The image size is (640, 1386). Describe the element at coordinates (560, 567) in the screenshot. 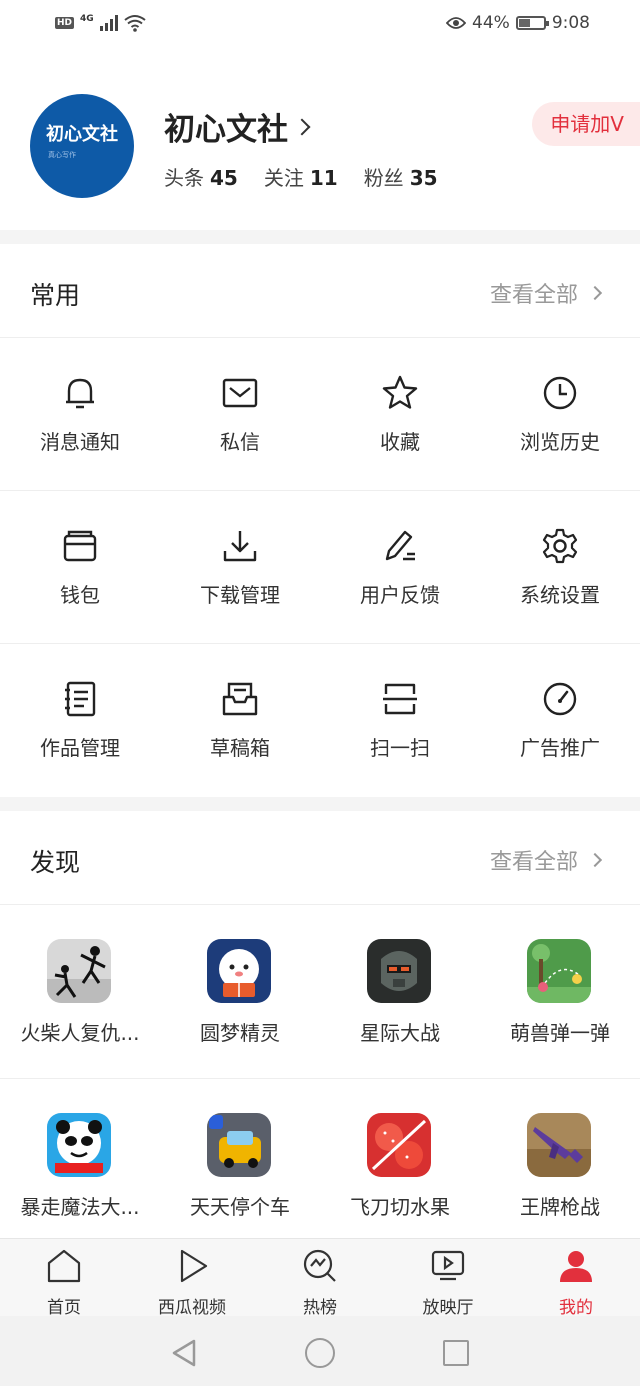

I see `menu-item-settings: 系统设置` at that location.